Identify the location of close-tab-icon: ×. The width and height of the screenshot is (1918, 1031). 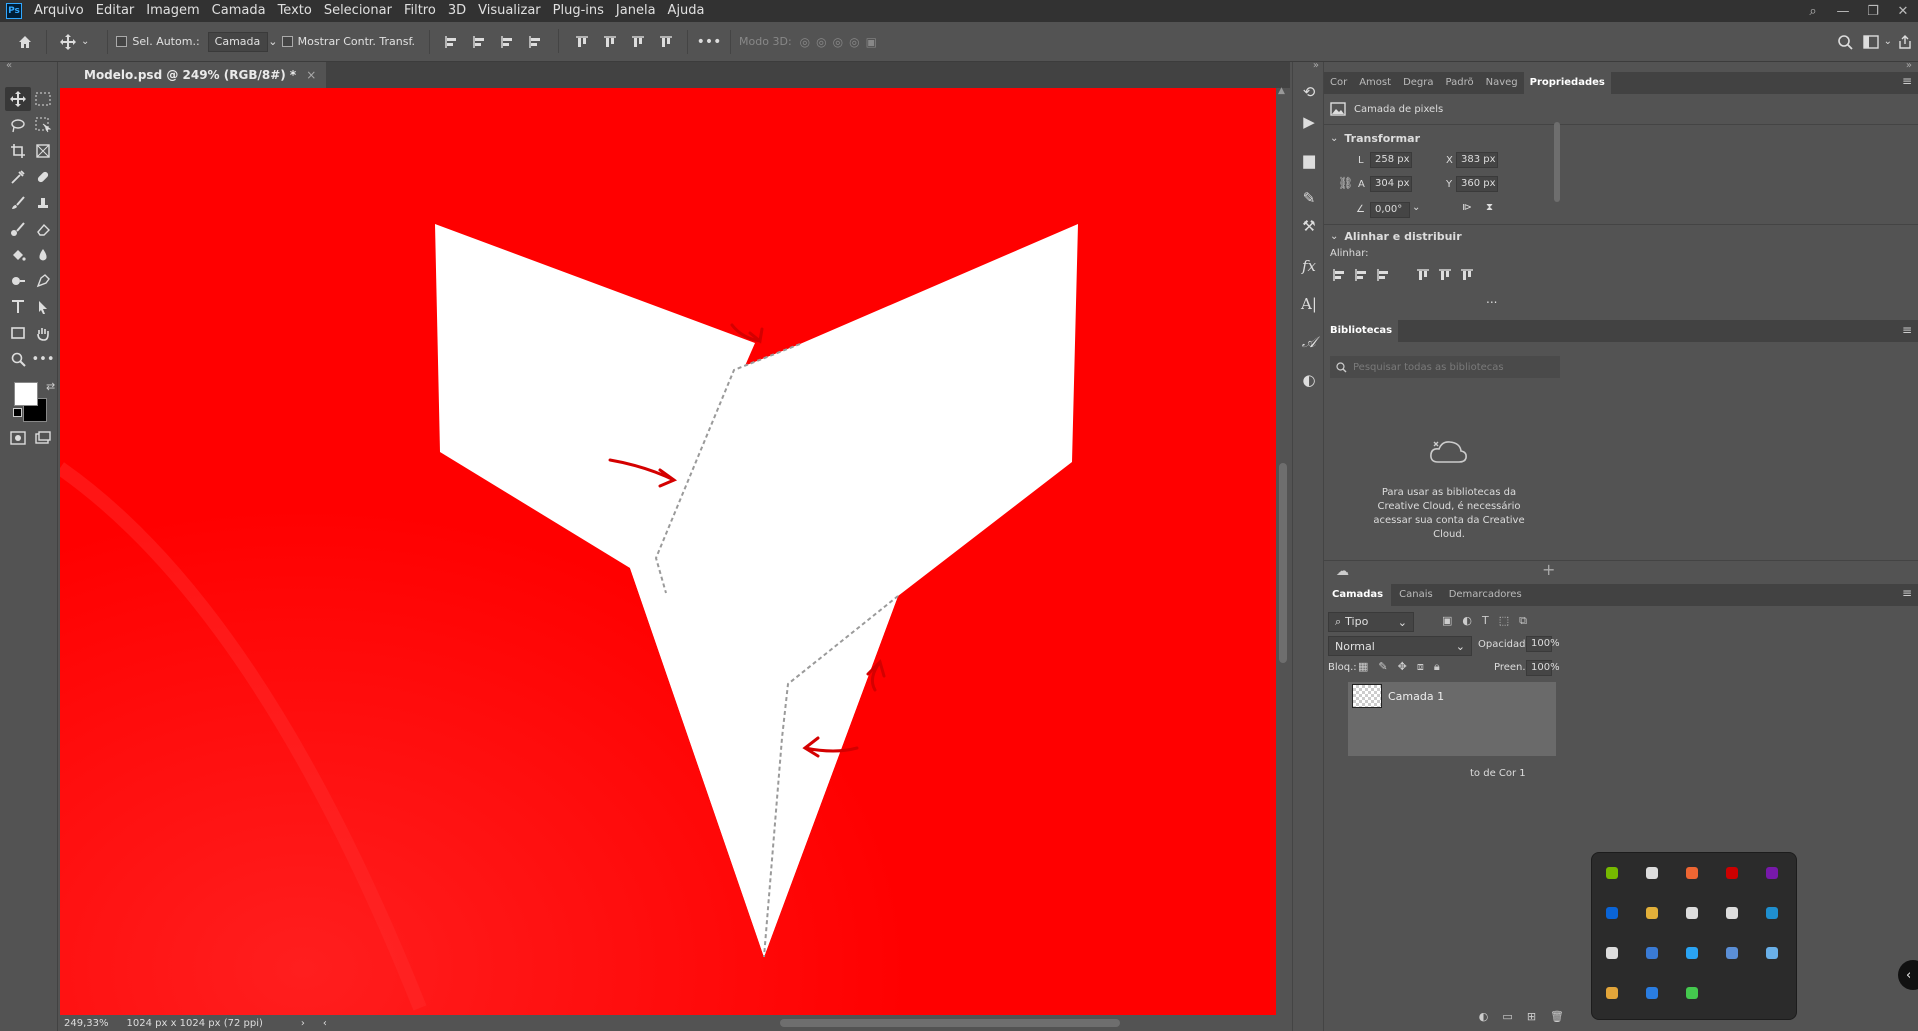
(311, 75).